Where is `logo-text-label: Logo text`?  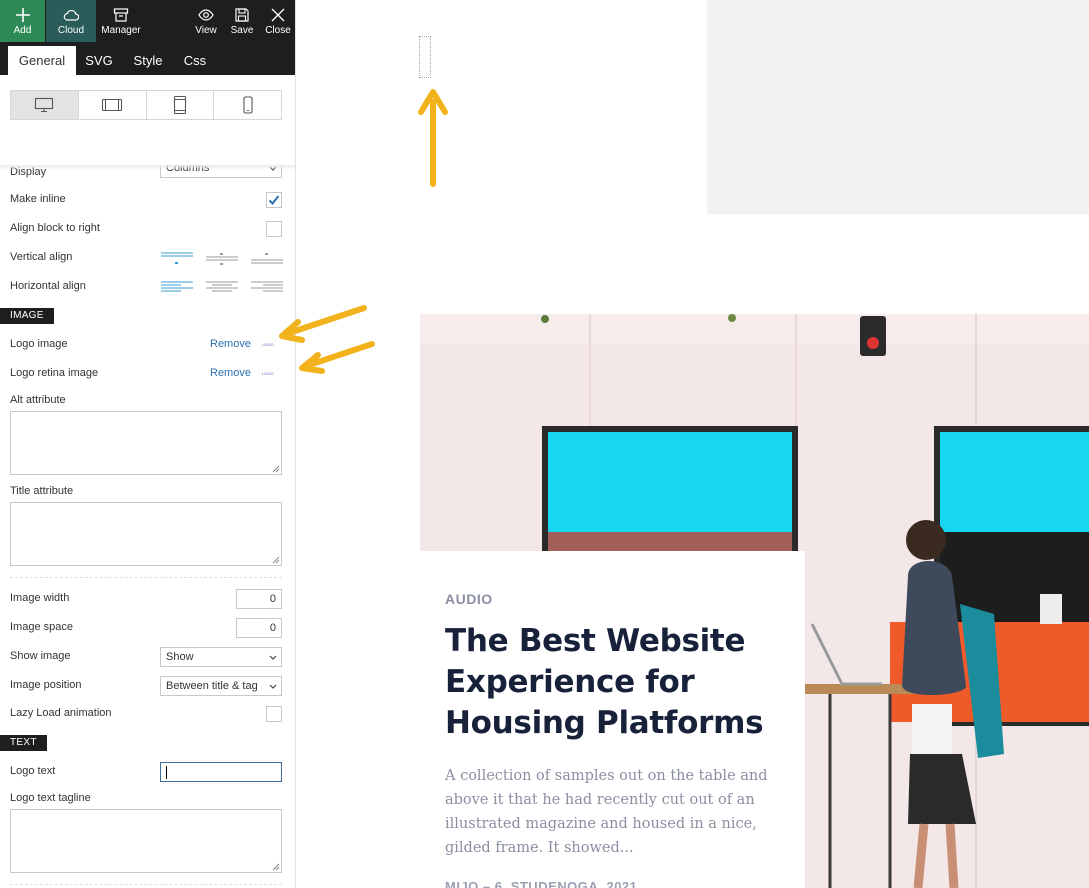
logo-text-label: Logo text is located at coordinates (33, 771).